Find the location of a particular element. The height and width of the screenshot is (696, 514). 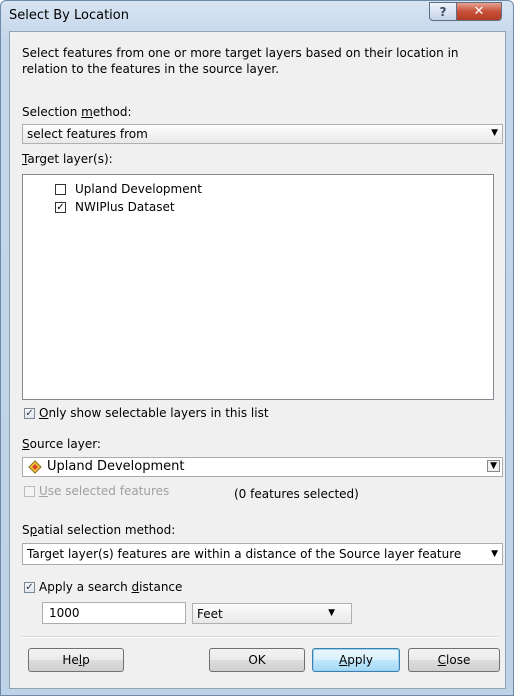

close-title-button: ✕ is located at coordinates (479, 11).